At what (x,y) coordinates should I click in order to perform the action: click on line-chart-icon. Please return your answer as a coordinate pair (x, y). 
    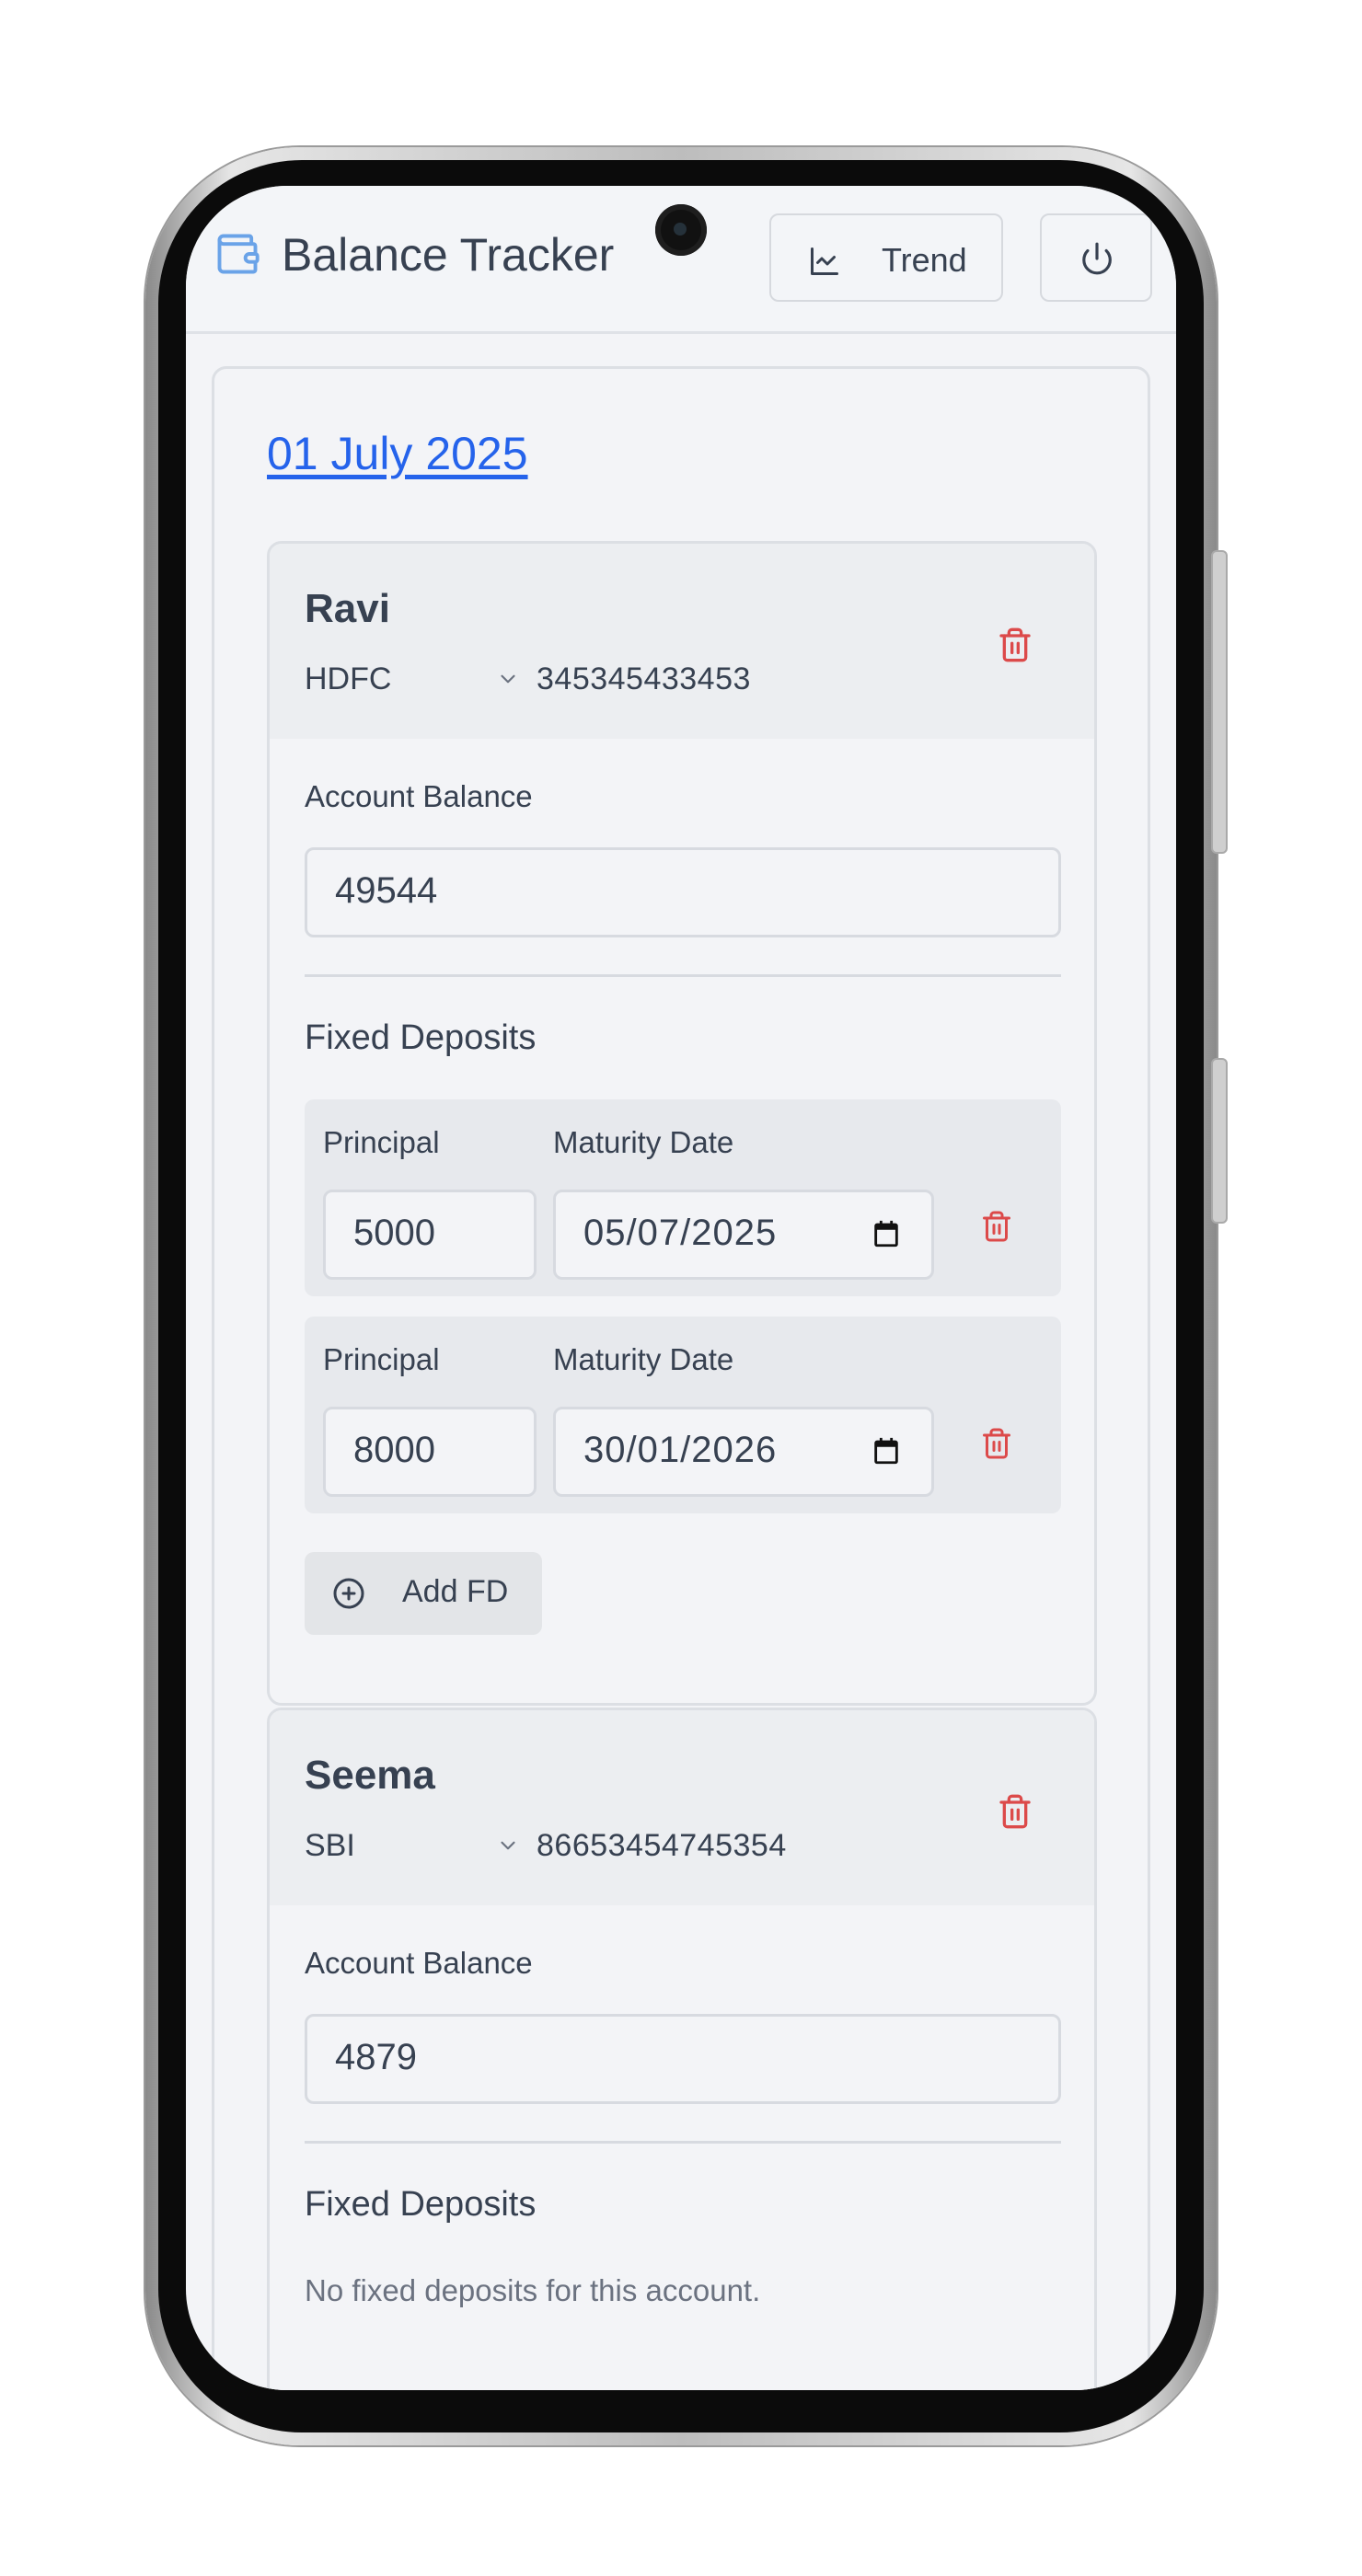
    Looking at the image, I should click on (824, 261).